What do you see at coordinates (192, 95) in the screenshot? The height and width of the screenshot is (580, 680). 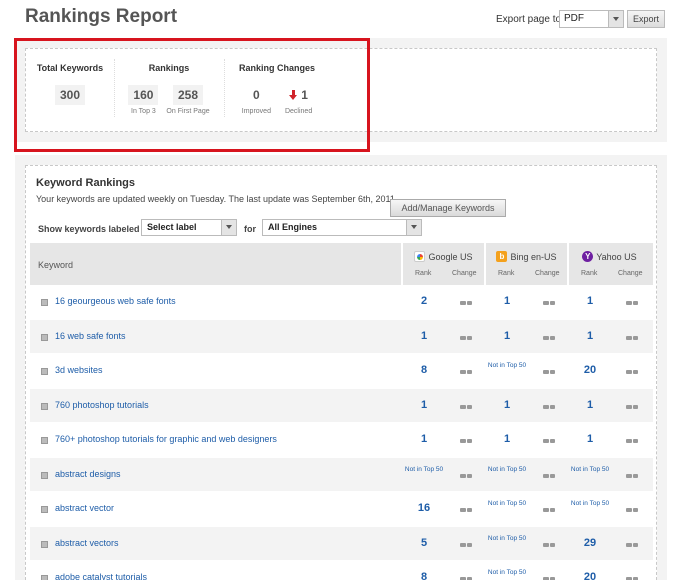 I see `summary-highlight-frame` at bounding box center [192, 95].